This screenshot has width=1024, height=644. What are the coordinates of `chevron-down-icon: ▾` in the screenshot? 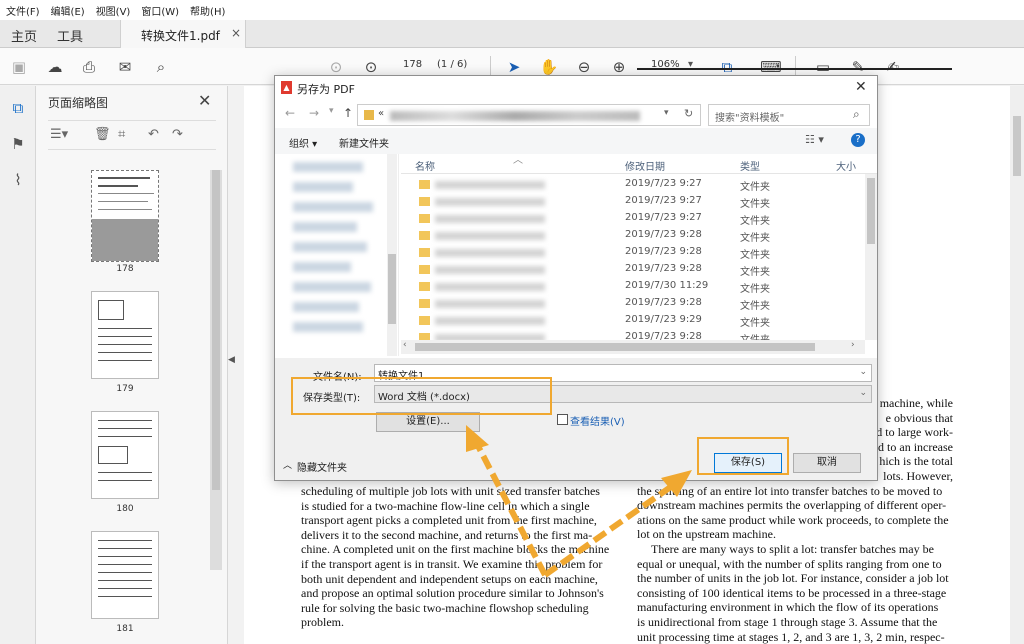 It's located at (666, 113).